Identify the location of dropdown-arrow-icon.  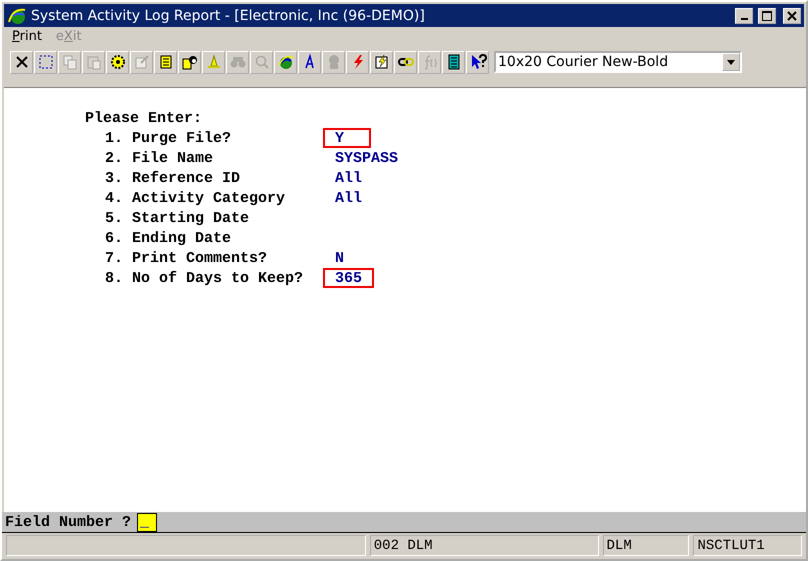
(731, 62).